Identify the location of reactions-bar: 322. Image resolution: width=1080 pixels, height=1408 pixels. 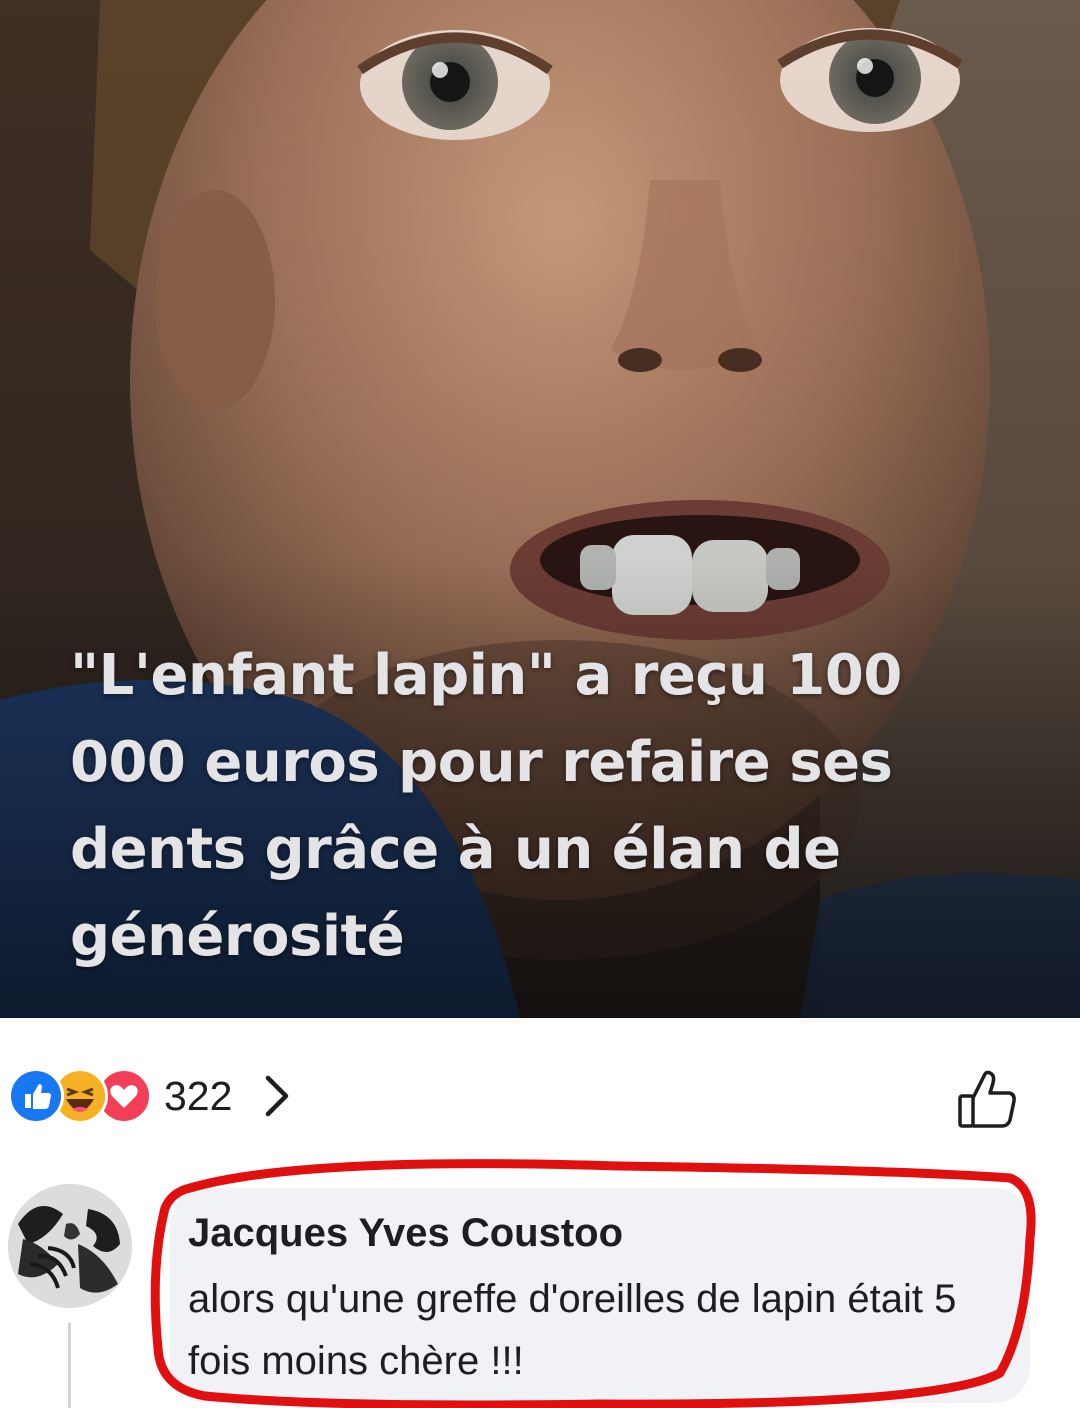
(540, 1088).